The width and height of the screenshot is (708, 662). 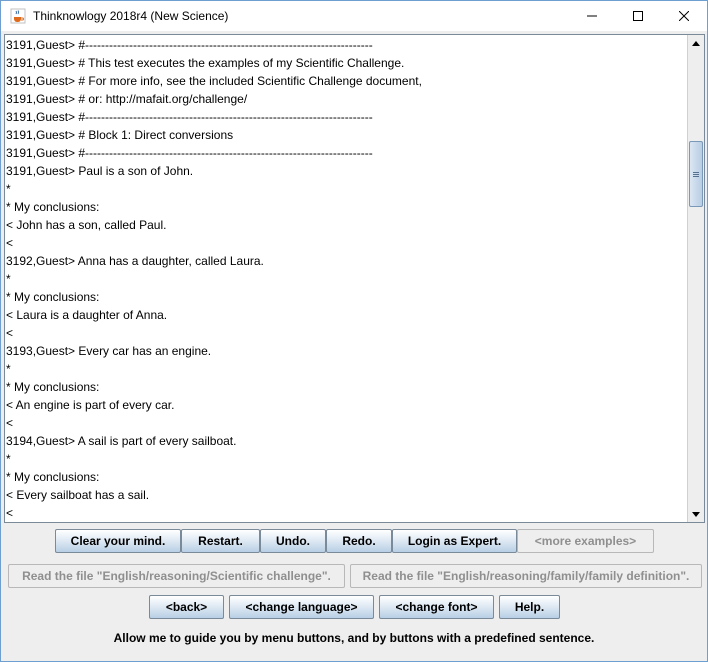 What do you see at coordinates (585, 541) in the screenshot?
I see `more-examples-button: <more examples>` at bounding box center [585, 541].